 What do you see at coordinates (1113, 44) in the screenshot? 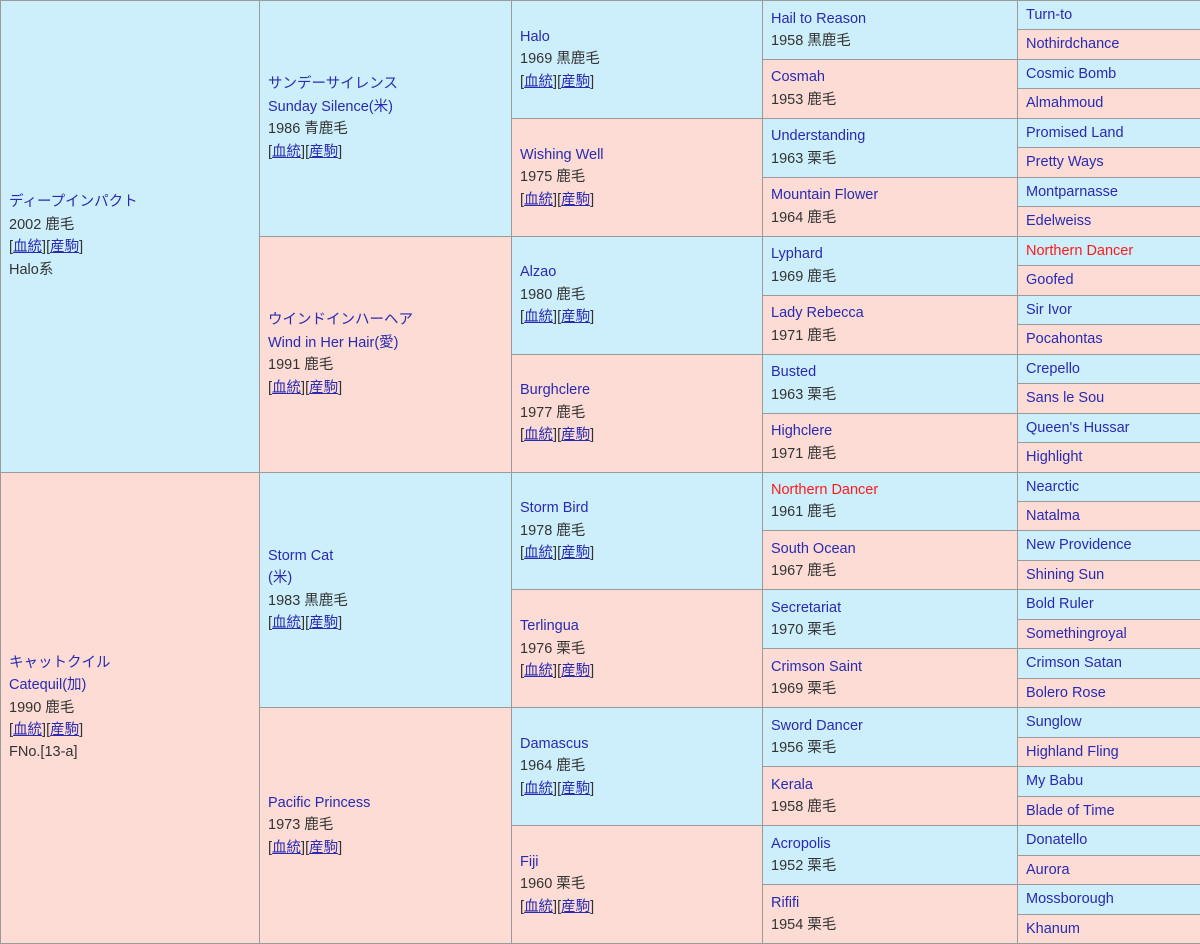
I see `horse-name: Nothirdchance` at bounding box center [1113, 44].